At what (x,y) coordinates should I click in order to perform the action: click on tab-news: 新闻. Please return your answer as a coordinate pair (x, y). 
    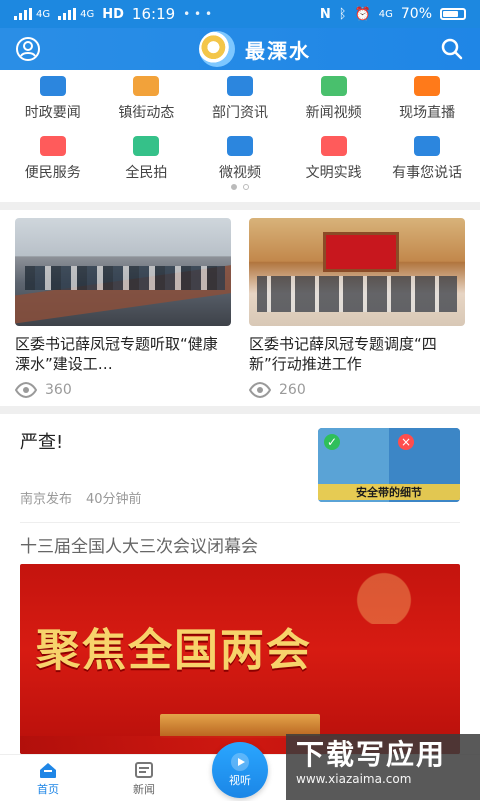
    Looking at the image, I should click on (144, 779).